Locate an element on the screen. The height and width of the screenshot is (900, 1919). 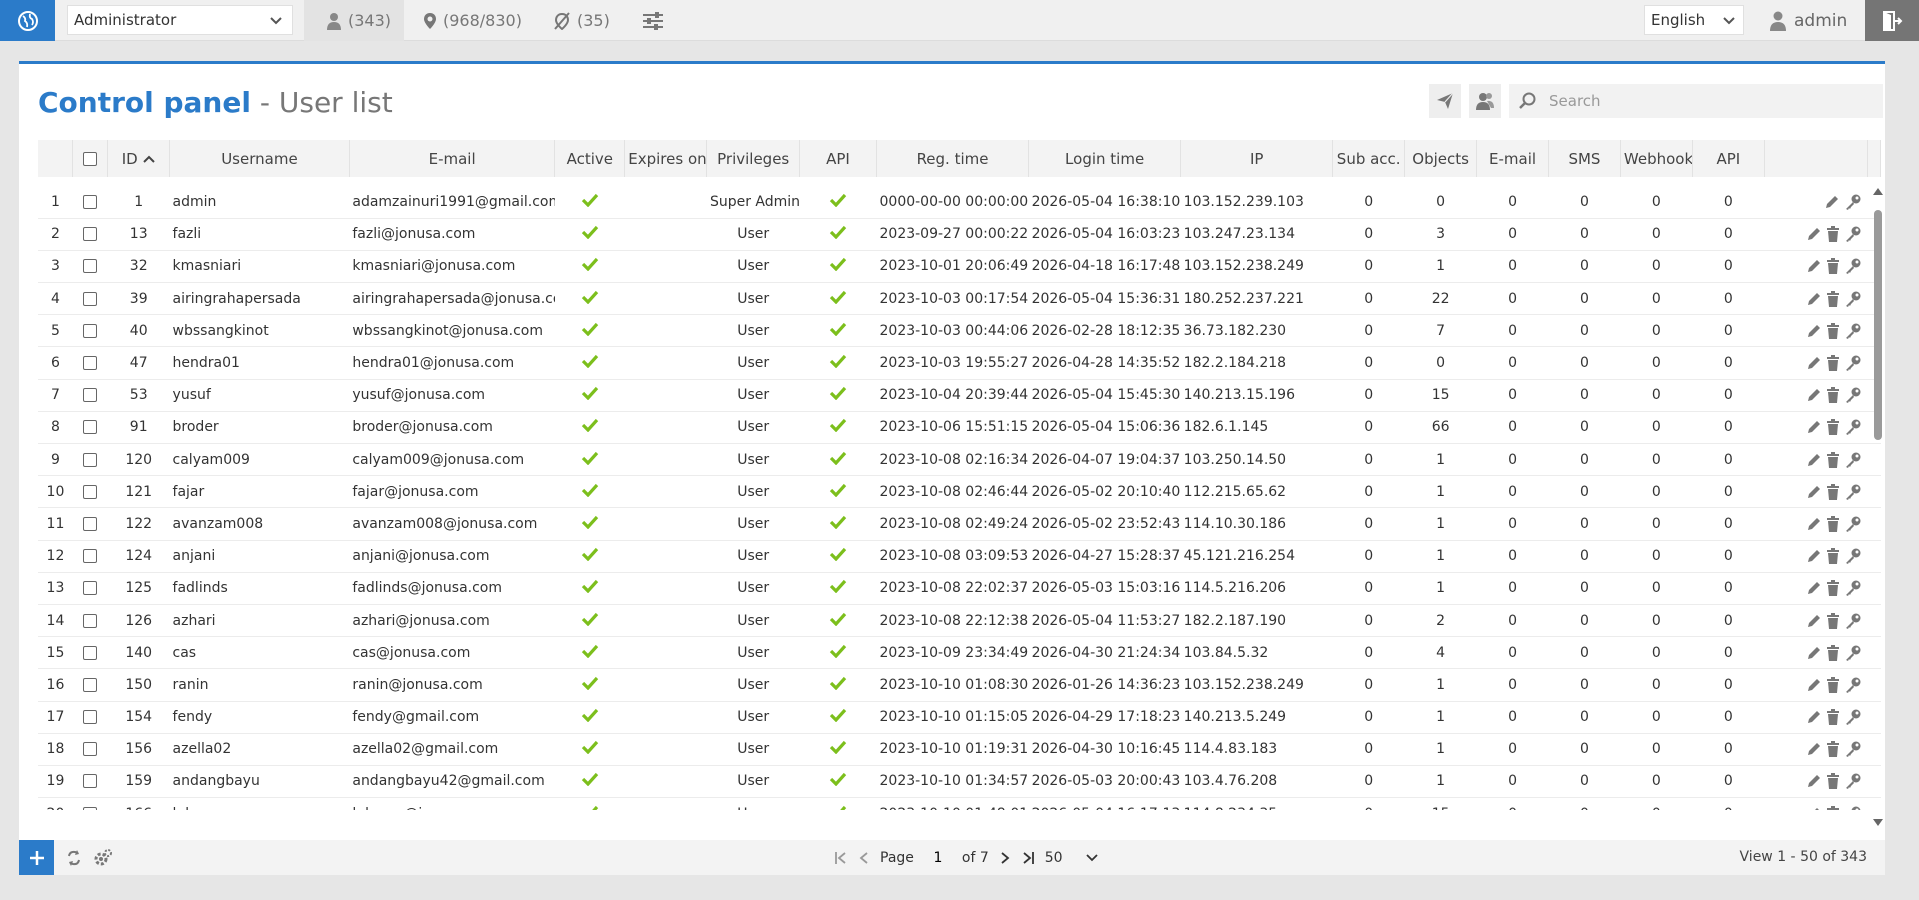
settings-sliders-button is located at coordinates (653, 20).